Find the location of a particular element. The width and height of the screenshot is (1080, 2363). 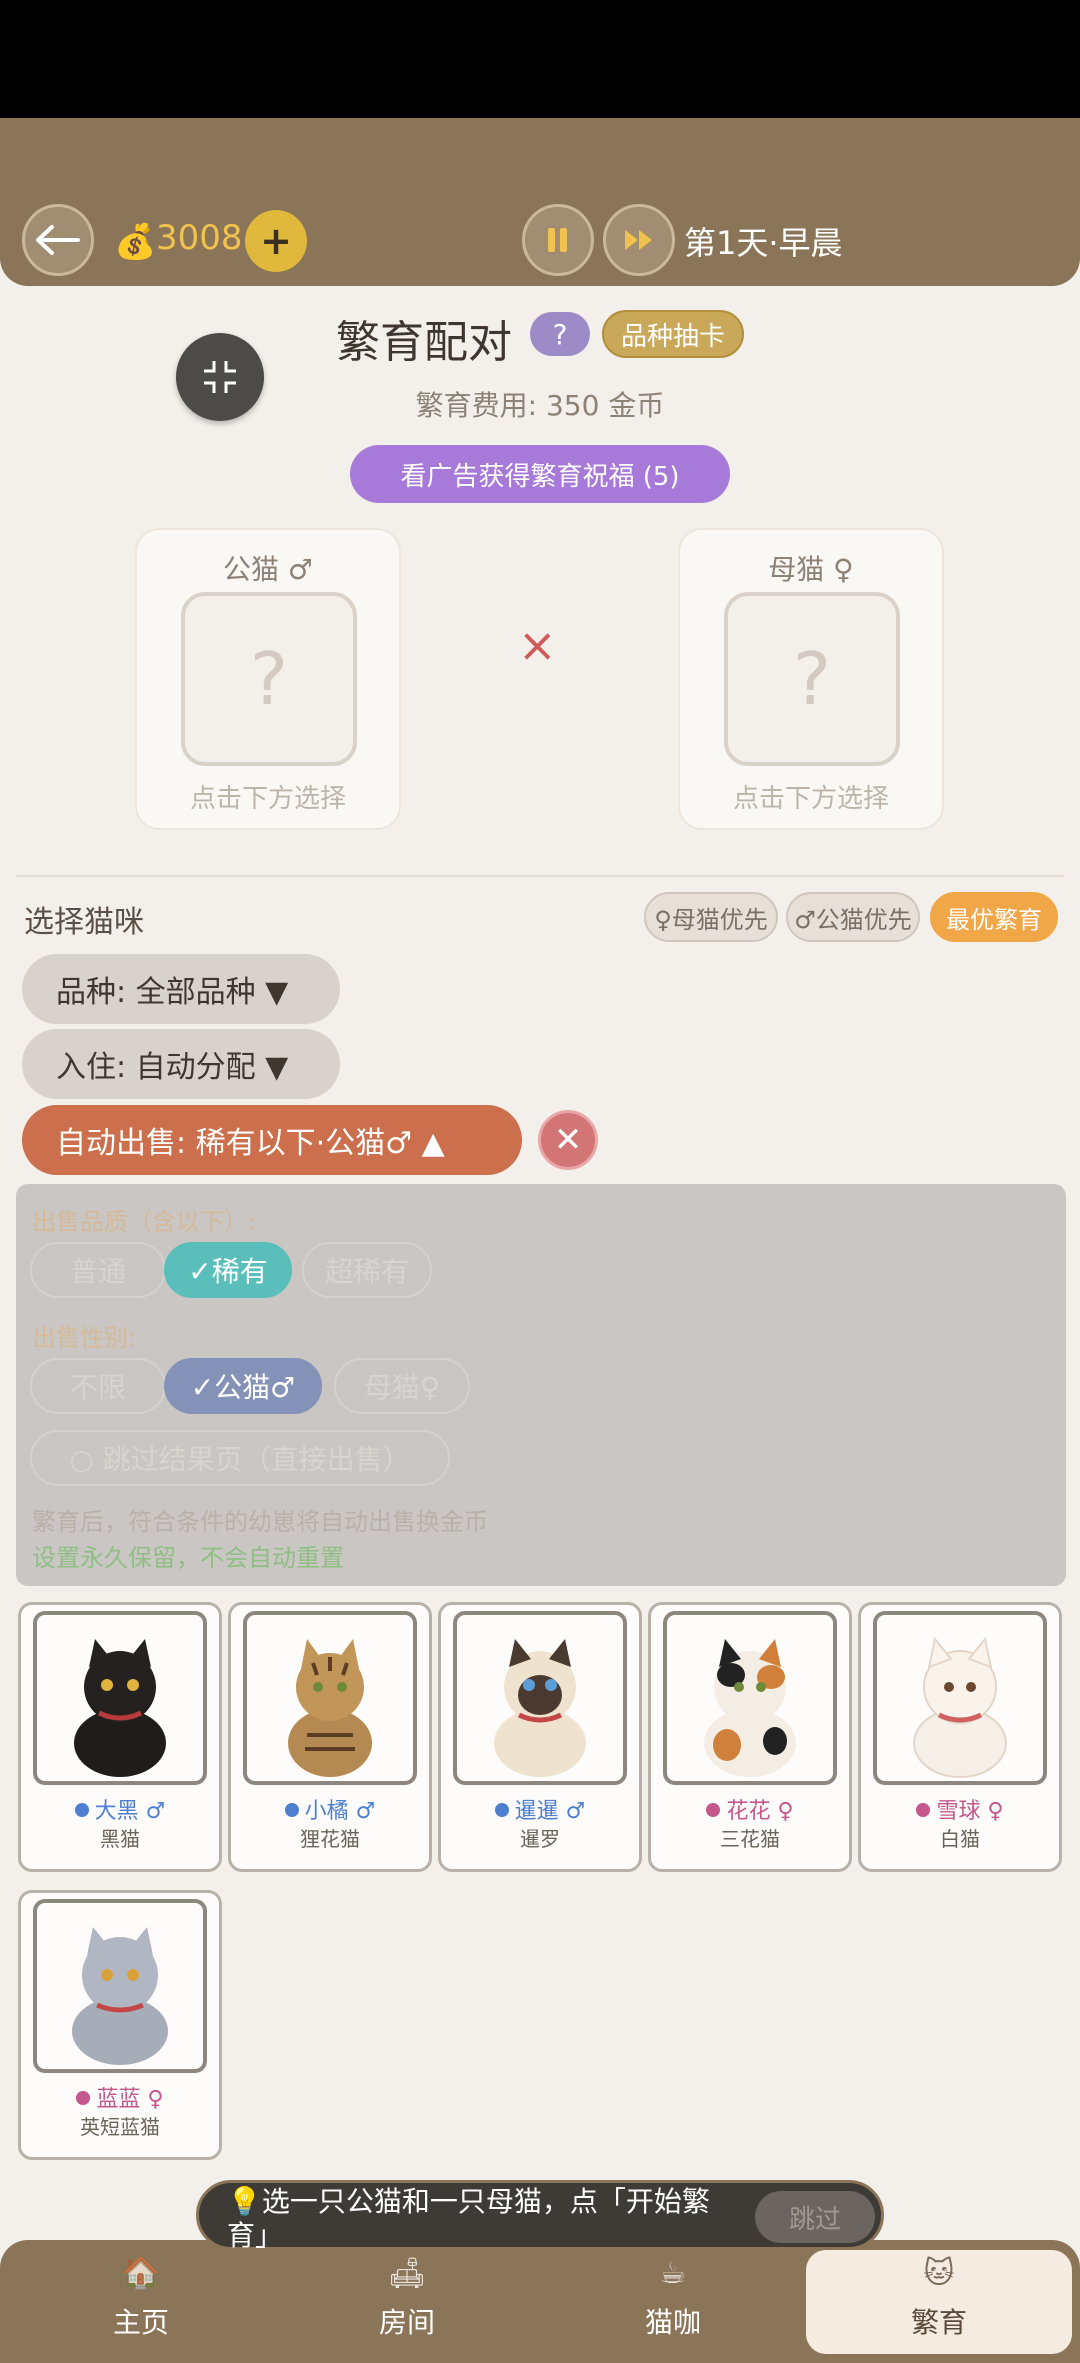

page-title: 繁育配对 is located at coordinates (424, 342).